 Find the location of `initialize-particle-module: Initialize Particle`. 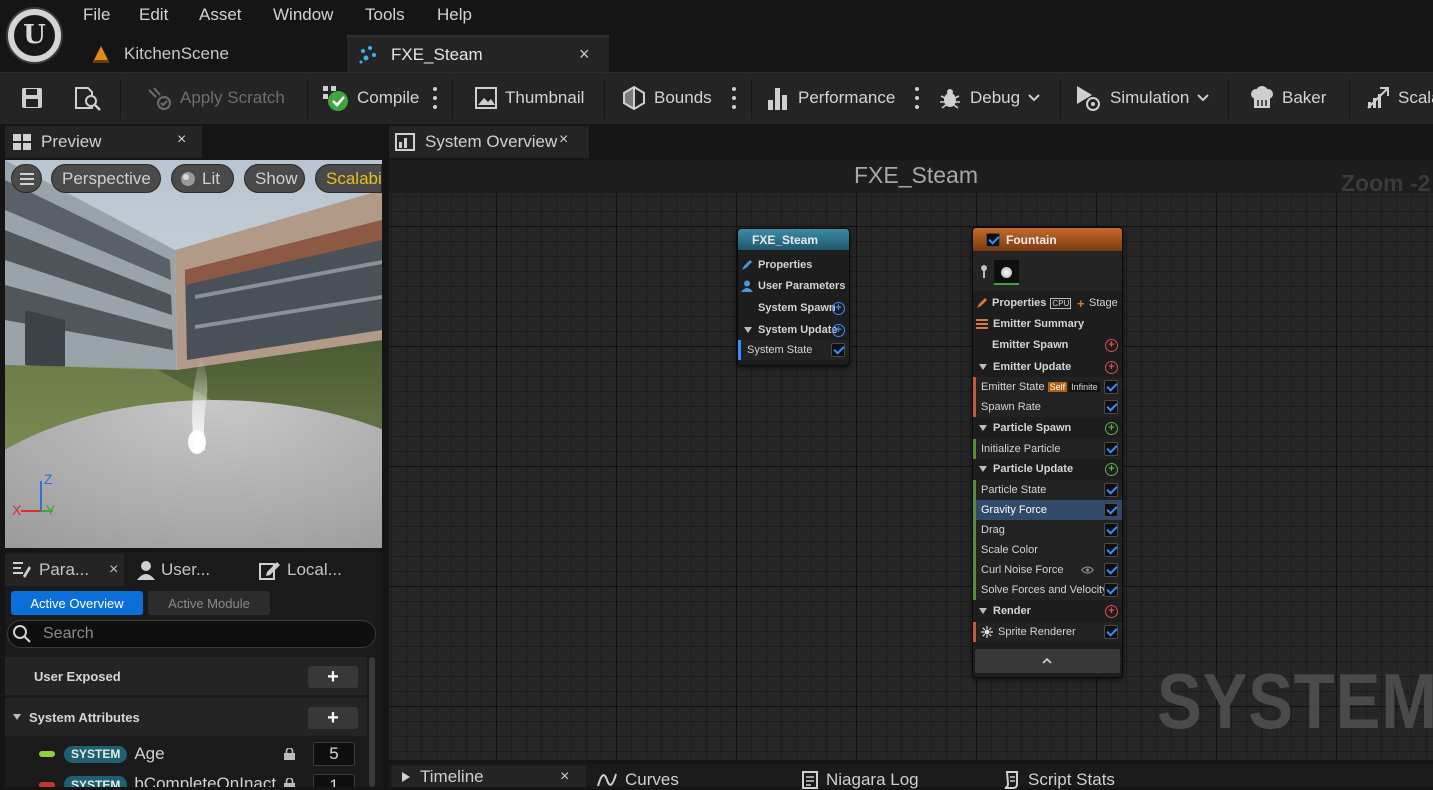

initialize-particle-module: Initialize Particle is located at coordinates (1047, 449).